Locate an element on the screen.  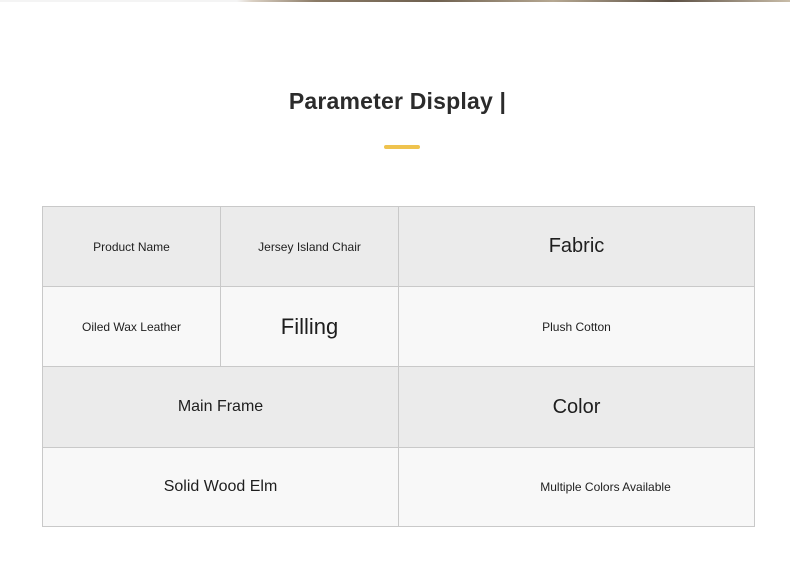
color-value: Multiple Colors Available is located at coordinates (576, 487).